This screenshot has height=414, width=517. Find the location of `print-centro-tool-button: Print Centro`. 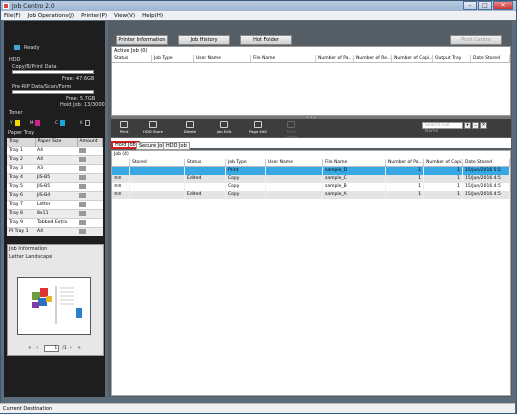

print-centro-tool-button: Print Centro is located at coordinates (291, 130).